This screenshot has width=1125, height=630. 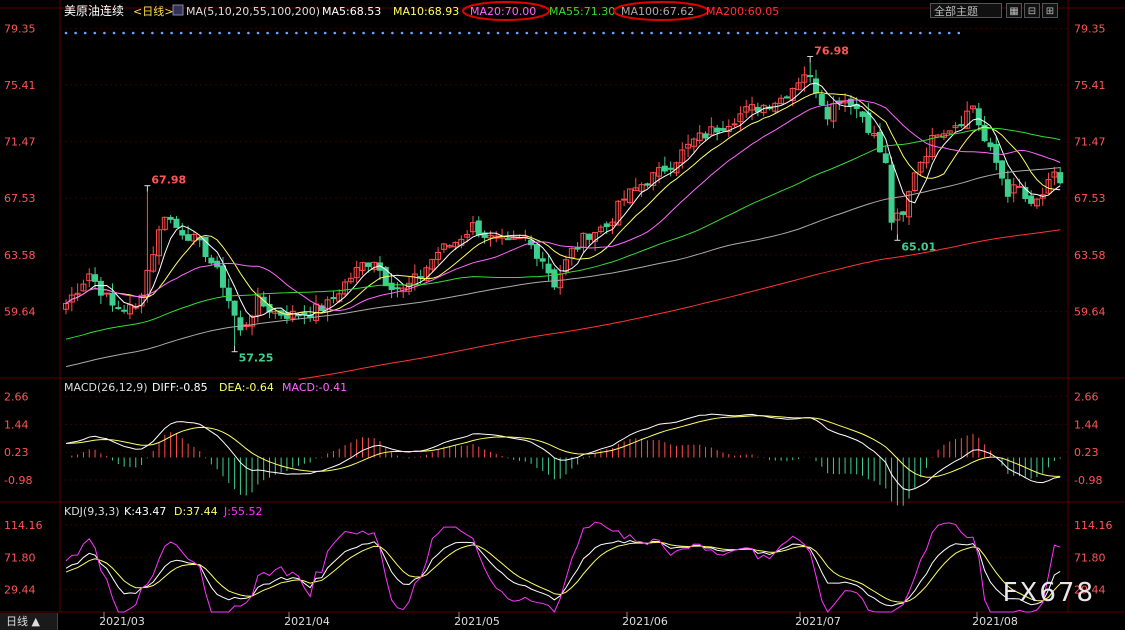 What do you see at coordinates (563, 572) in the screenshot?
I see `d-line` at bounding box center [563, 572].